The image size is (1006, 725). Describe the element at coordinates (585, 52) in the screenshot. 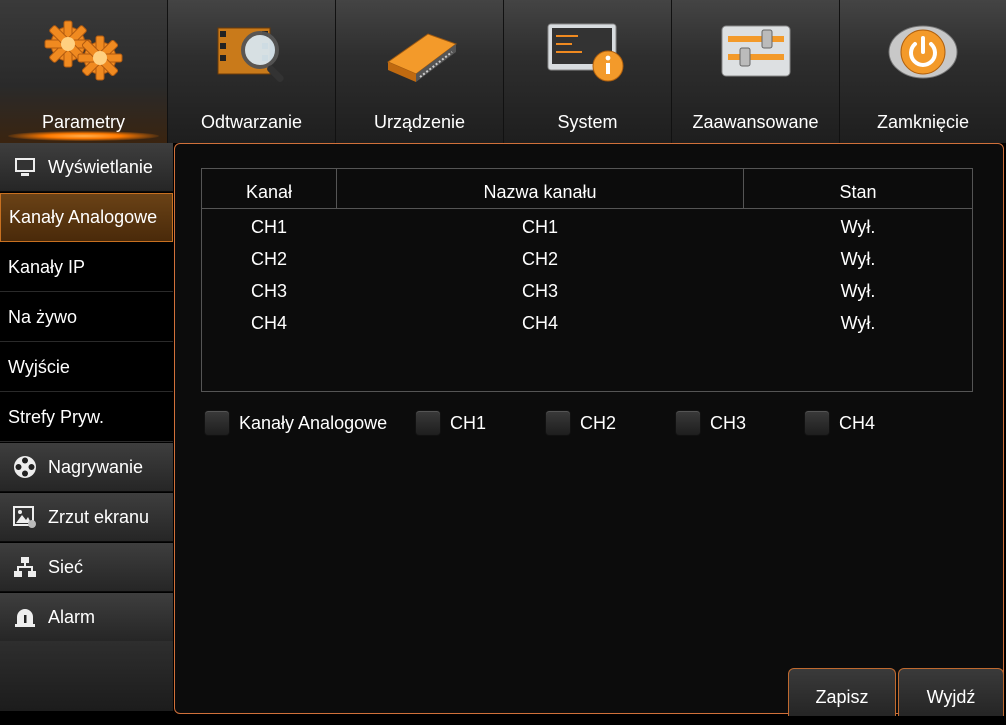

I see `system-info-icon` at that location.